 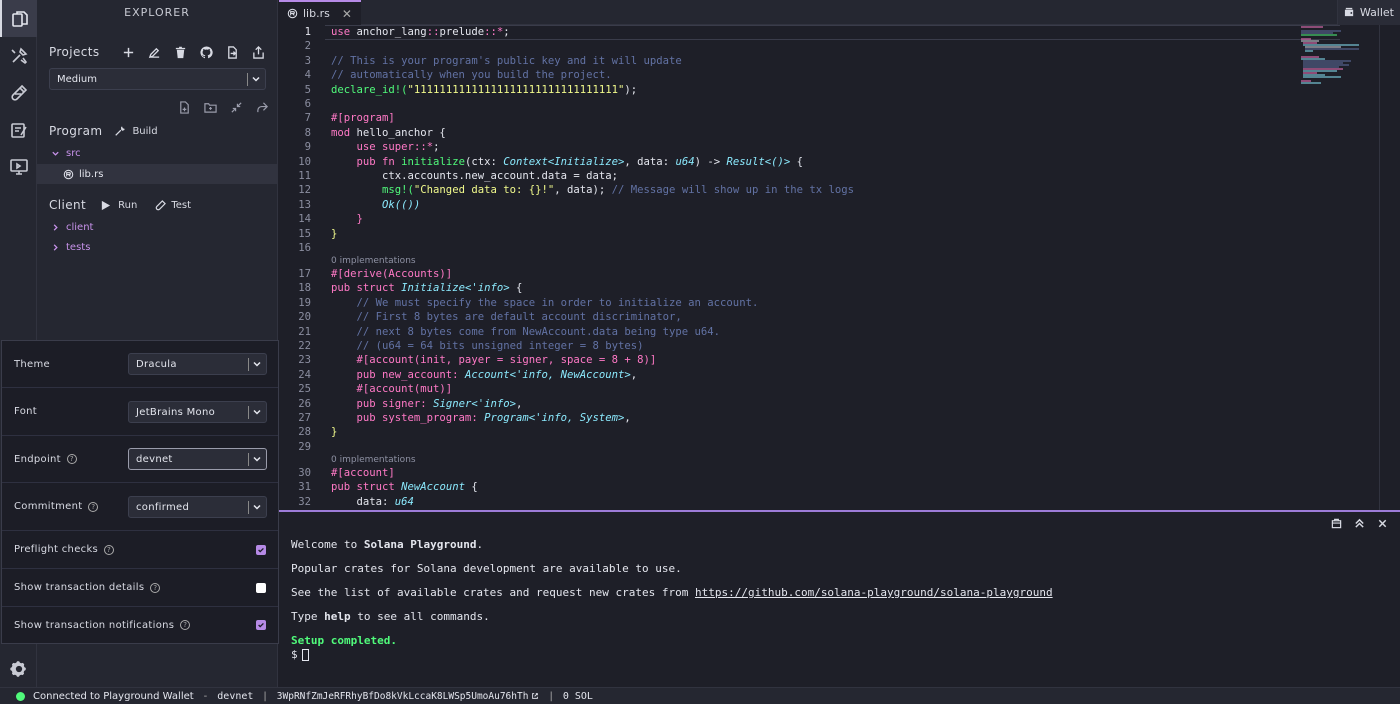 I want to click on line-number: 21, so click(x=304, y=331).